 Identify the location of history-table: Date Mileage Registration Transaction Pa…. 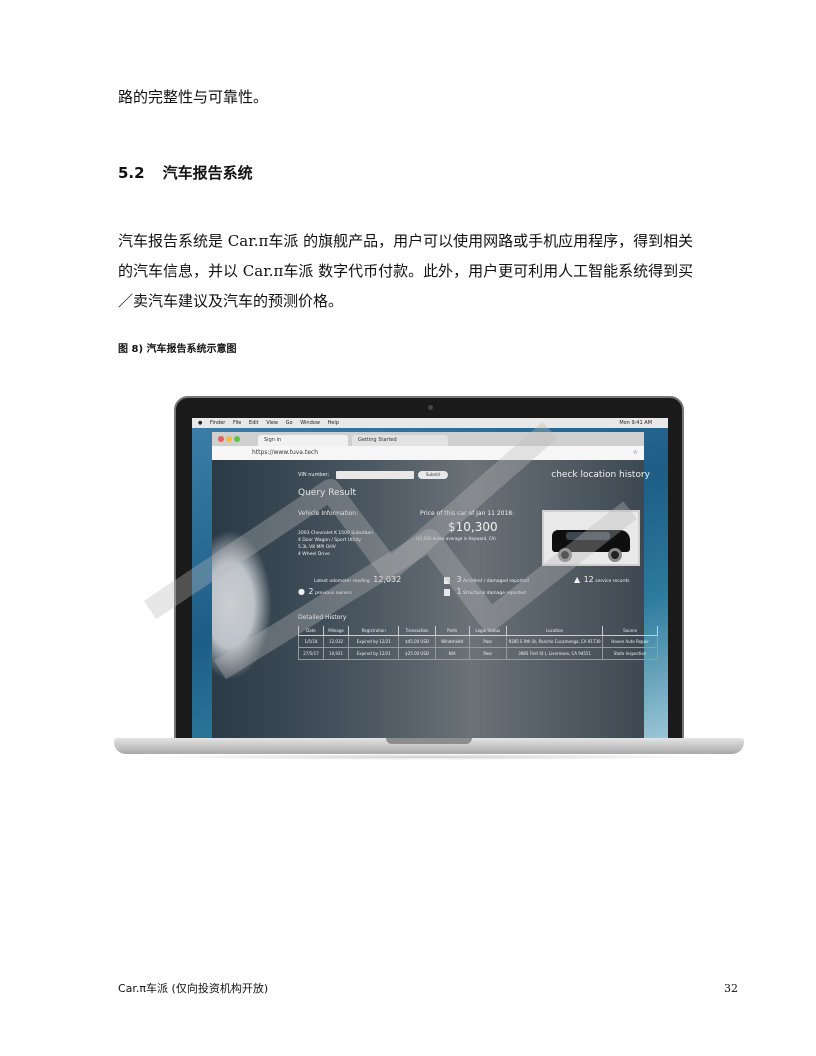
(478, 643).